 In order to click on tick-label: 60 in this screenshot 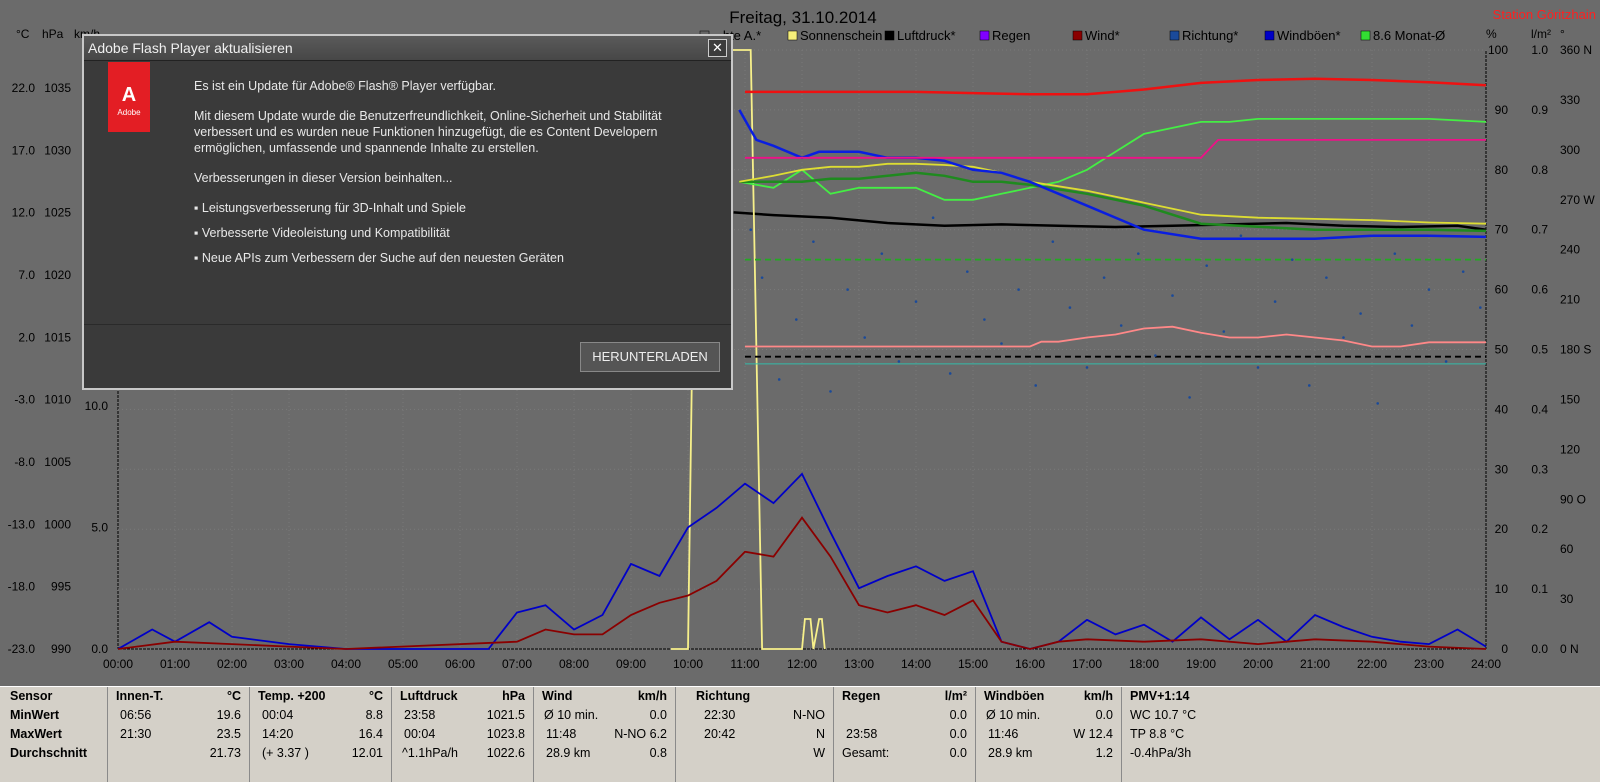, I will do `click(1502, 290)`.